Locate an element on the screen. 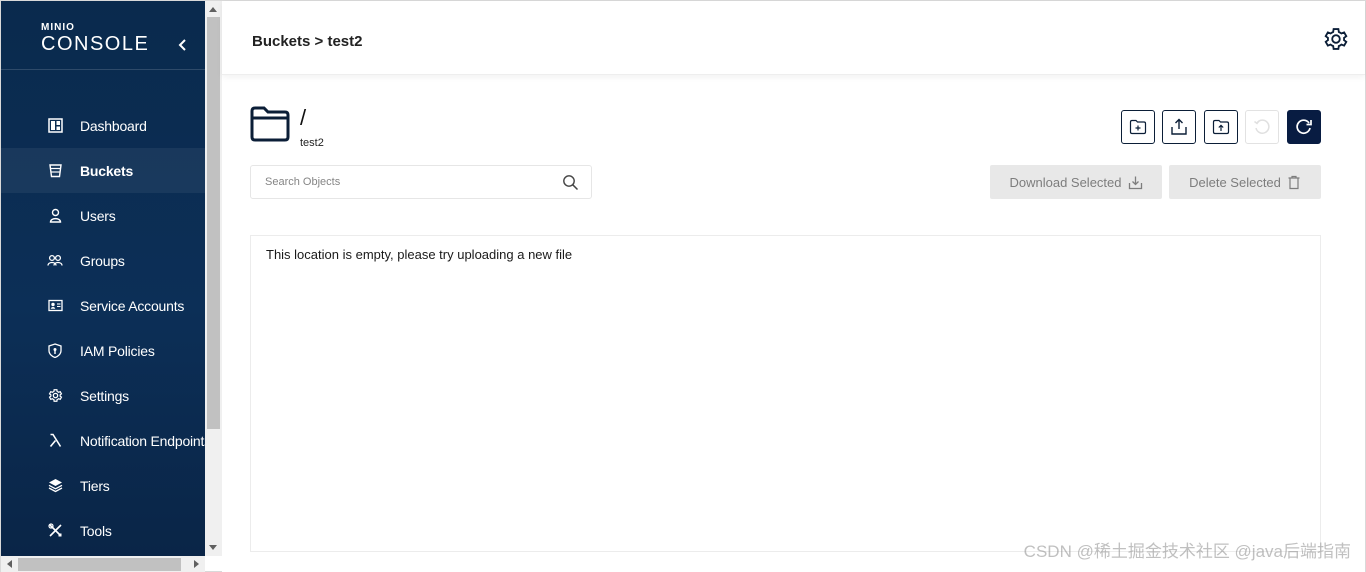 The width and height of the screenshot is (1366, 572). upload-share-icon is located at coordinates (1179, 126).